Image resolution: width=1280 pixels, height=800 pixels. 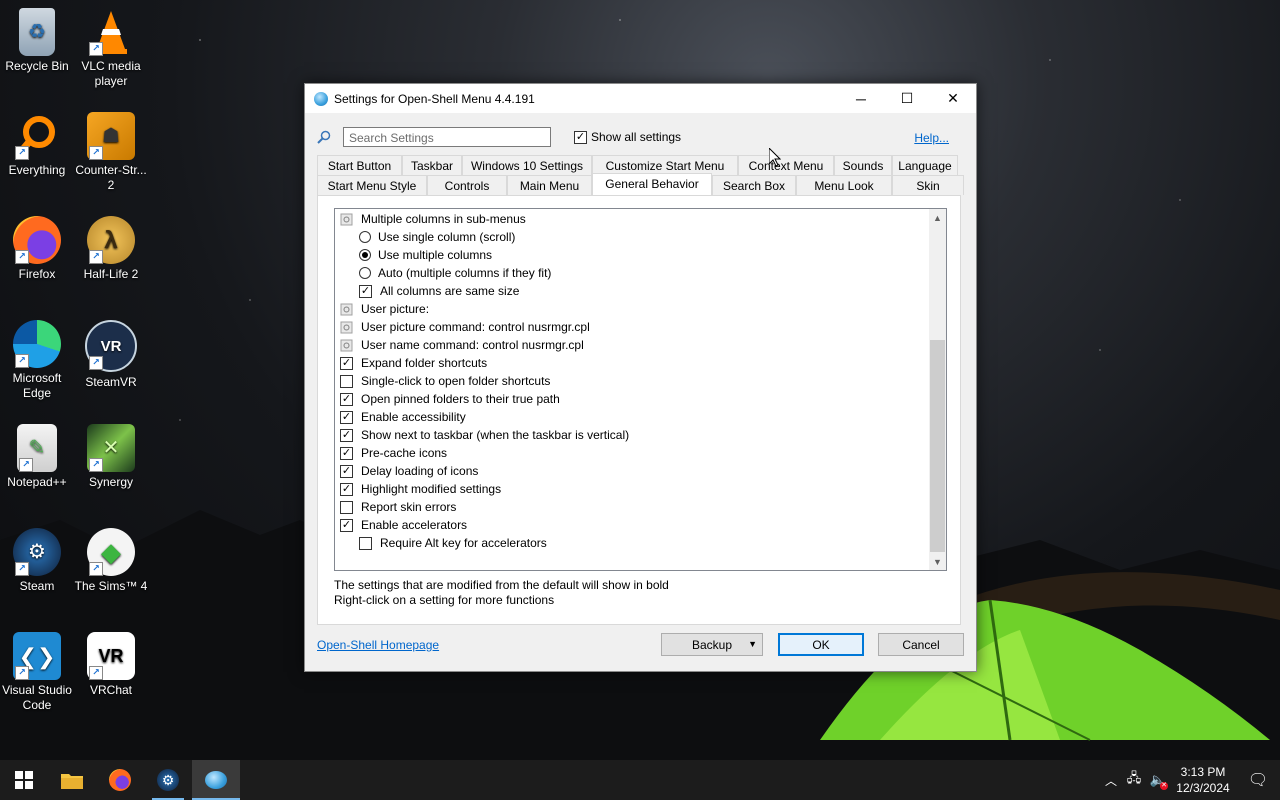 I want to click on taskbar-steam: ⚙, so click(x=168, y=780).